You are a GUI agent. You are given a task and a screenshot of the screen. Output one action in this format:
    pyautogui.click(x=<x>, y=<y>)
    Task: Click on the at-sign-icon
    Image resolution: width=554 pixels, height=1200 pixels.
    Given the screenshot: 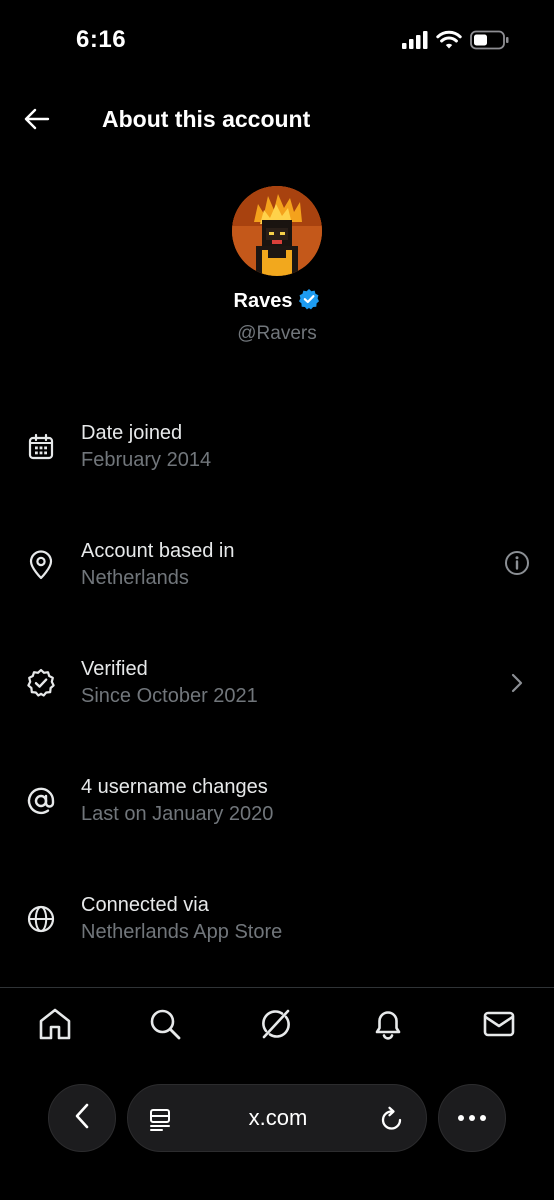 What is the action you would take?
    pyautogui.click(x=41, y=801)
    